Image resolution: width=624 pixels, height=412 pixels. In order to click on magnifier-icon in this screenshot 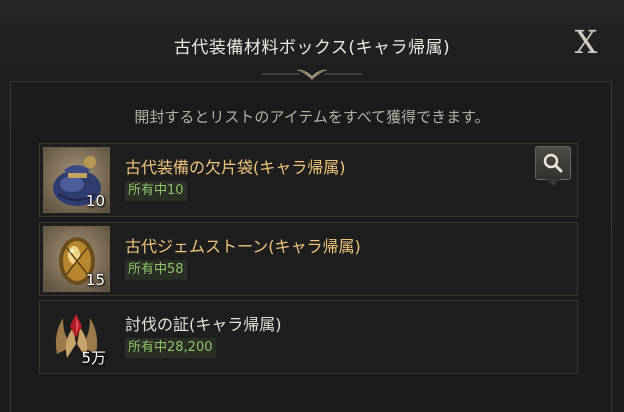, I will do `click(553, 163)`.